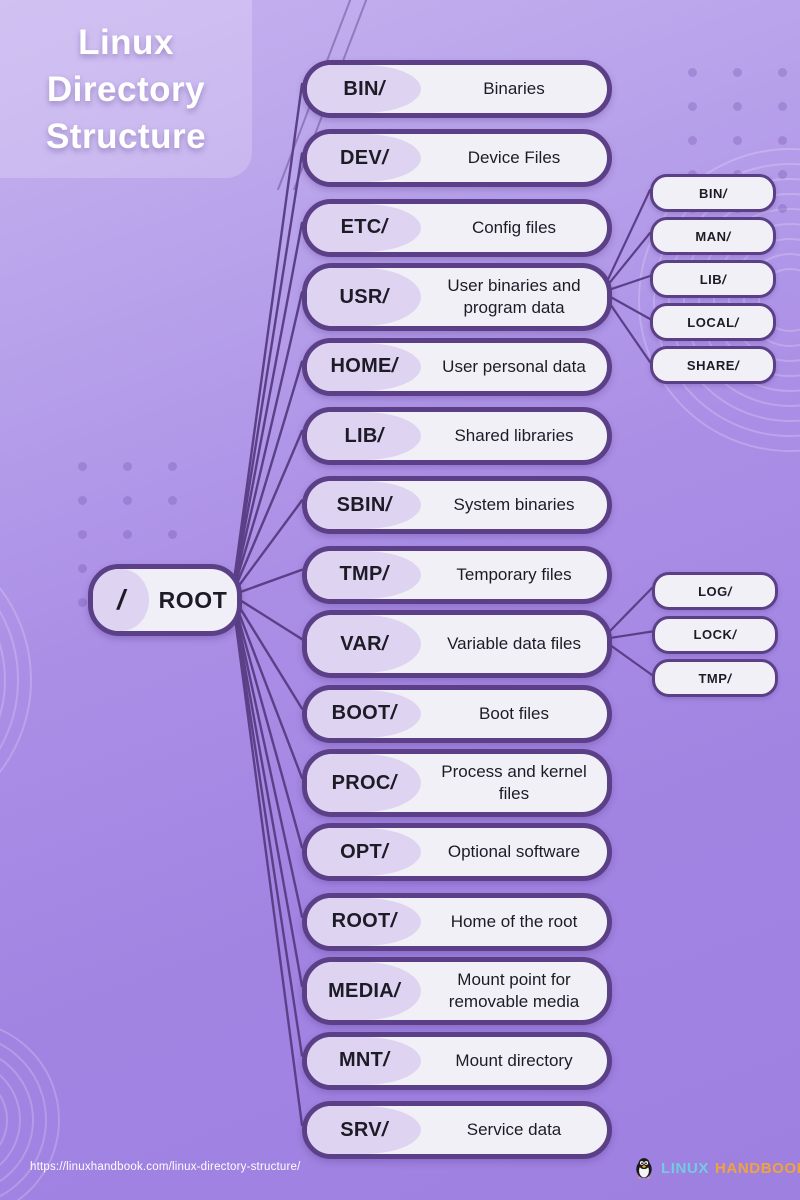 The image size is (800, 1200). Describe the element at coordinates (364, 89) in the screenshot. I see `directory-pill-key: BIN /` at that location.